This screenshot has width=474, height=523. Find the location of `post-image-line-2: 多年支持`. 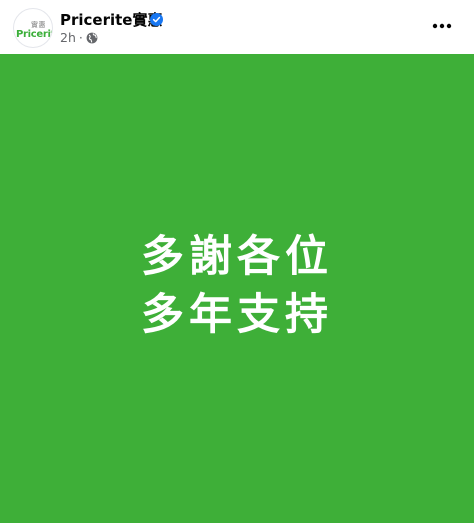

post-image-line-2: 多年支持 is located at coordinates (237, 315).